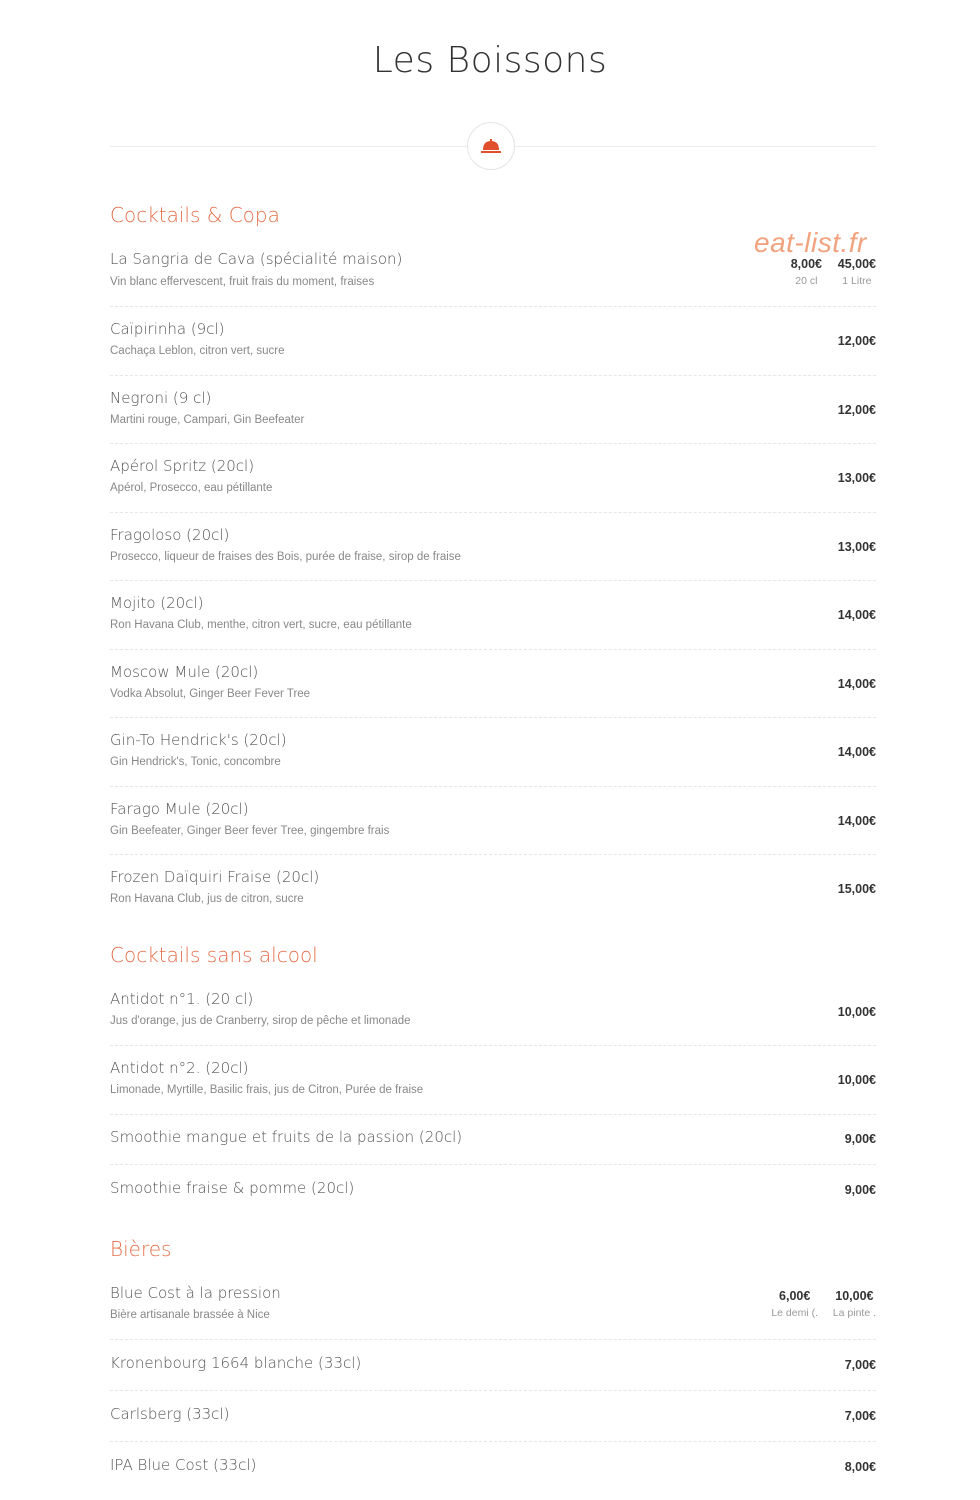 This screenshot has width=980, height=1500. I want to click on menu-item: Carlsberg (33cl) 7,00€, so click(493, 1422).